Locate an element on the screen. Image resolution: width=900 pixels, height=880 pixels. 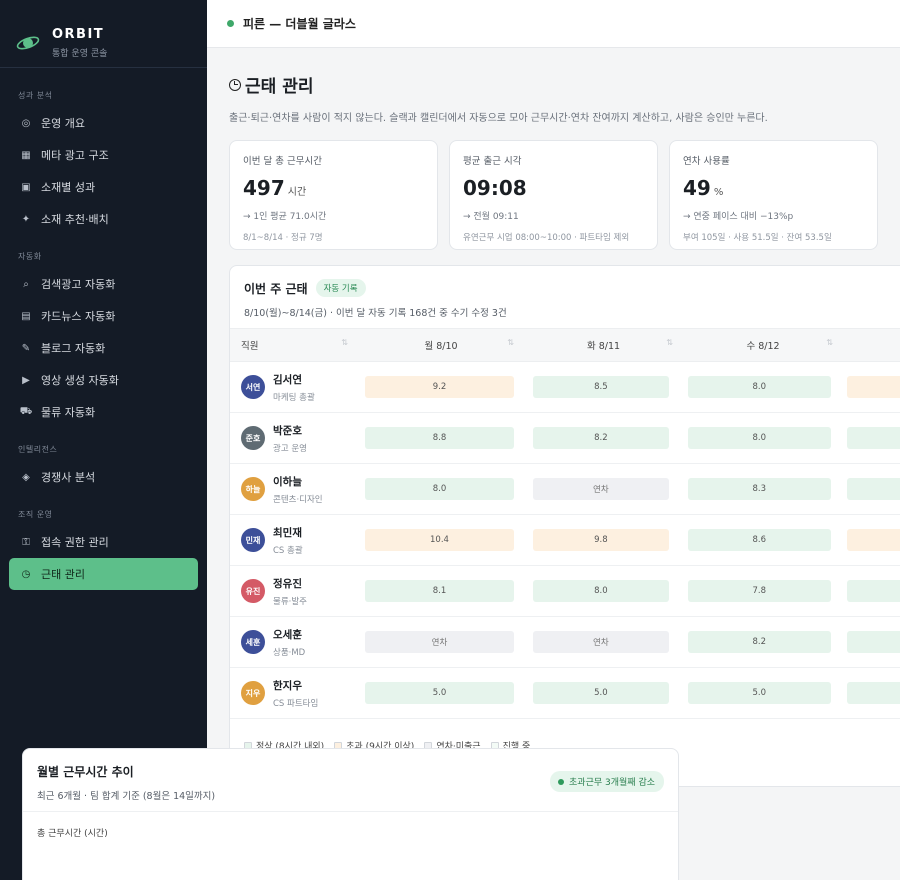
column-header-label: 수 8/12 is located at coordinates (763, 346).